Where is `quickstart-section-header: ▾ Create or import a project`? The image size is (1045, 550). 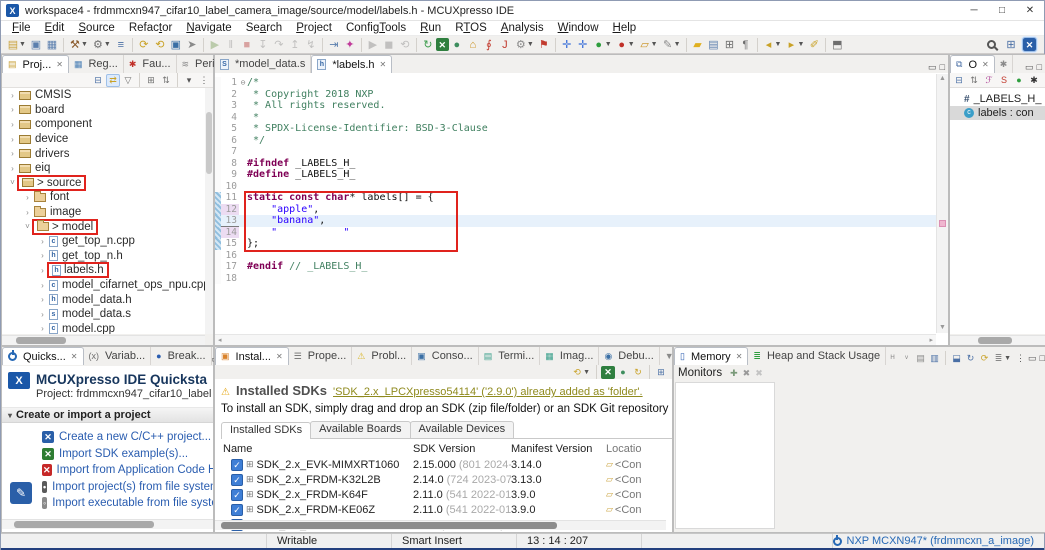 quickstart-section-header: ▾ Create or import a project is located at coordinates (107, 415).